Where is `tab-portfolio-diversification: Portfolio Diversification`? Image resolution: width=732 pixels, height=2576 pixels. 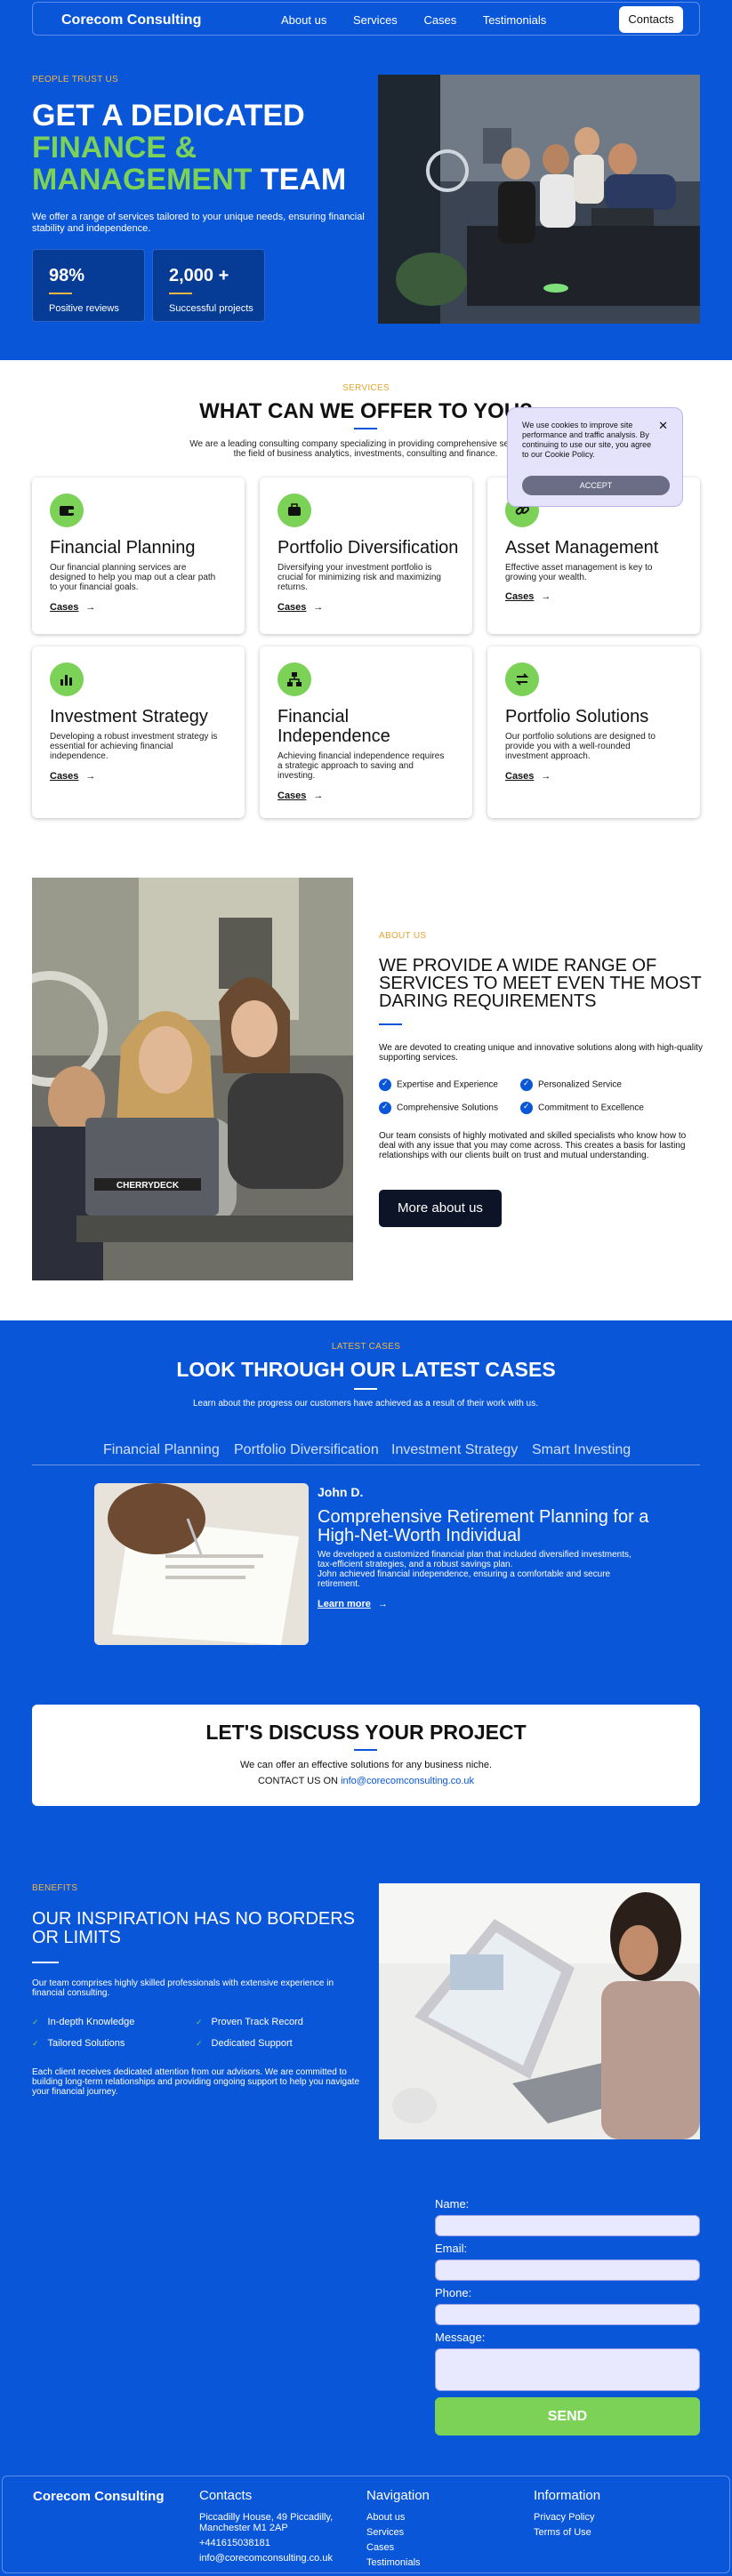 tab-portfolio-diversification: Portfolio Diversification is located at coordinates (307, 1450).